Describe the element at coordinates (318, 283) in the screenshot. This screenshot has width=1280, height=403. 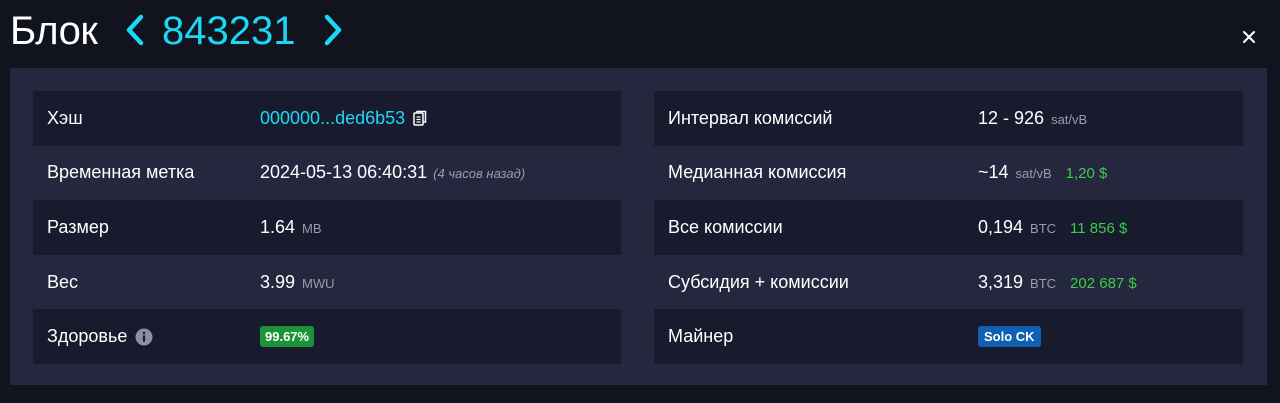
I see `weight-unit: MWU` at that location.